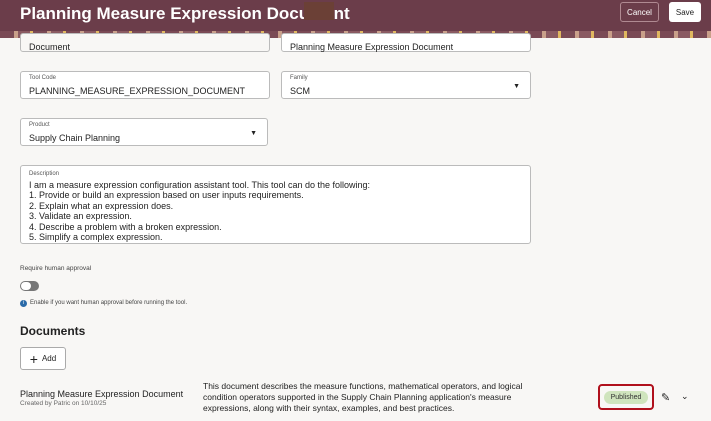 This screenshot has width=711, height=421. I want to click on status-badge: Published, so click(626, 397).